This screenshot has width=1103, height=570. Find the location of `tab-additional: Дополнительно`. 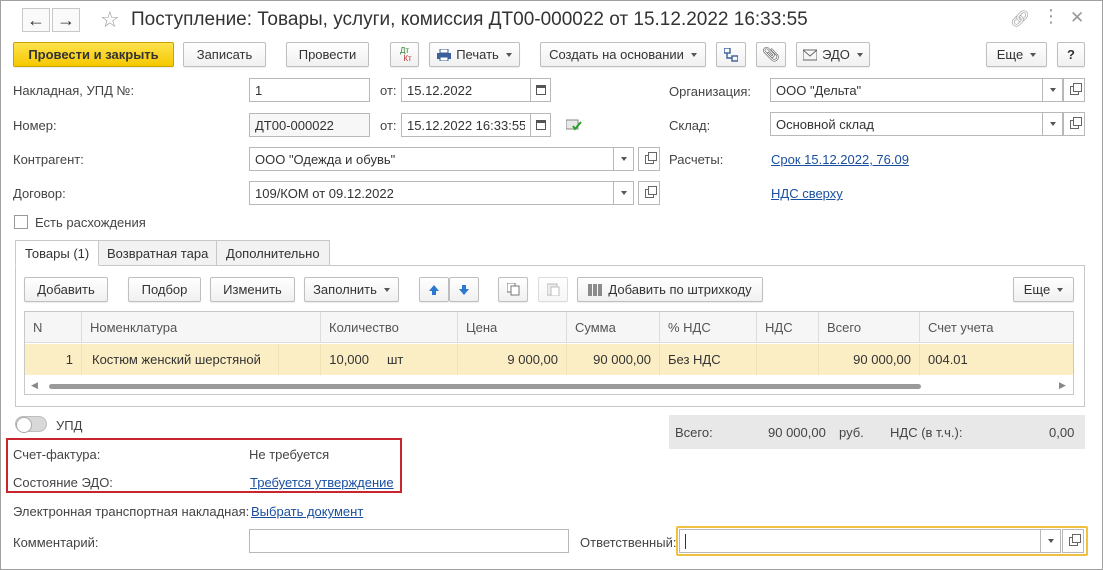

tab-additional: Дополнительно is located at coordinates (273, 253).